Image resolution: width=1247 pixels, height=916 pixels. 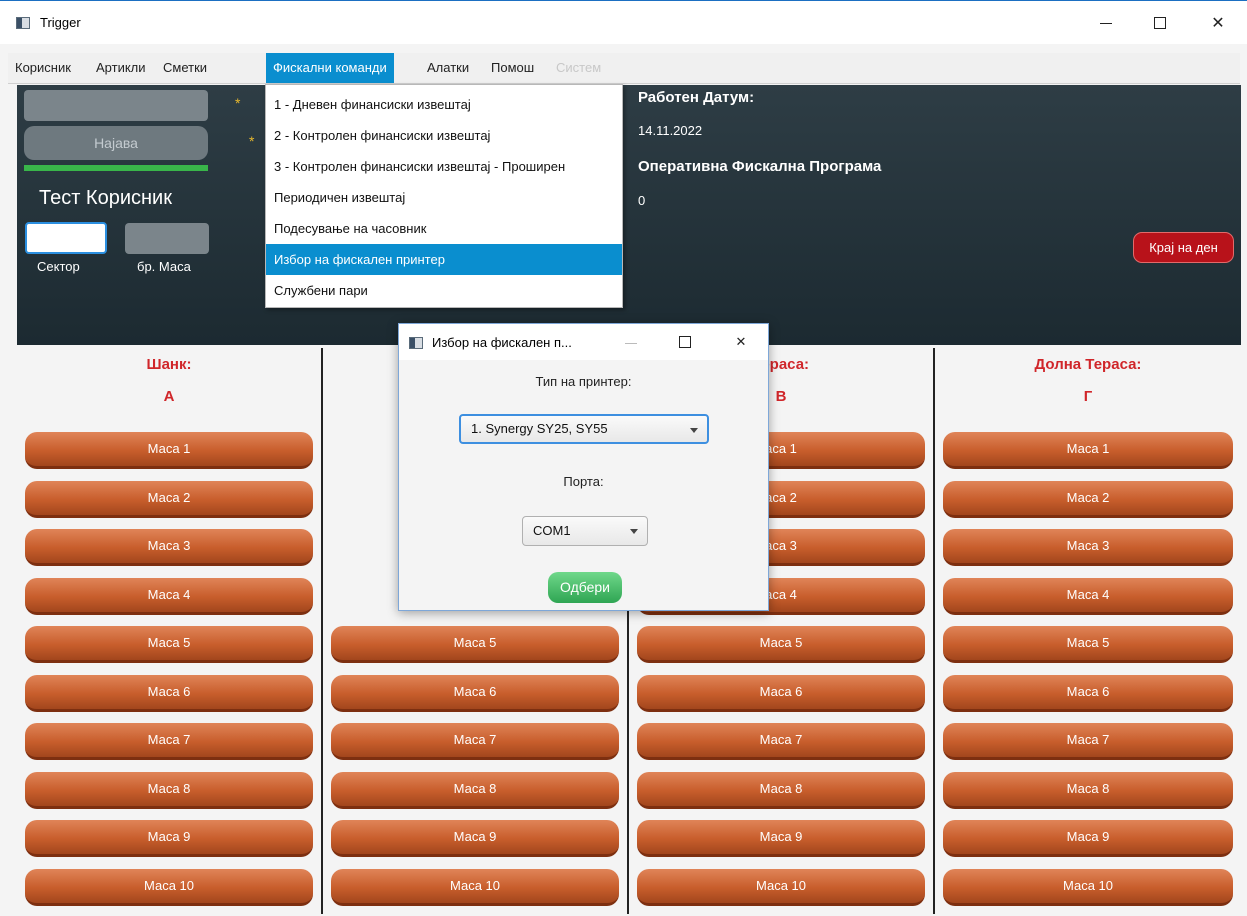 What do you see at coordinates (66, 238) in the screenshot?
I see `sector-input` at bounding box center [66, 238].